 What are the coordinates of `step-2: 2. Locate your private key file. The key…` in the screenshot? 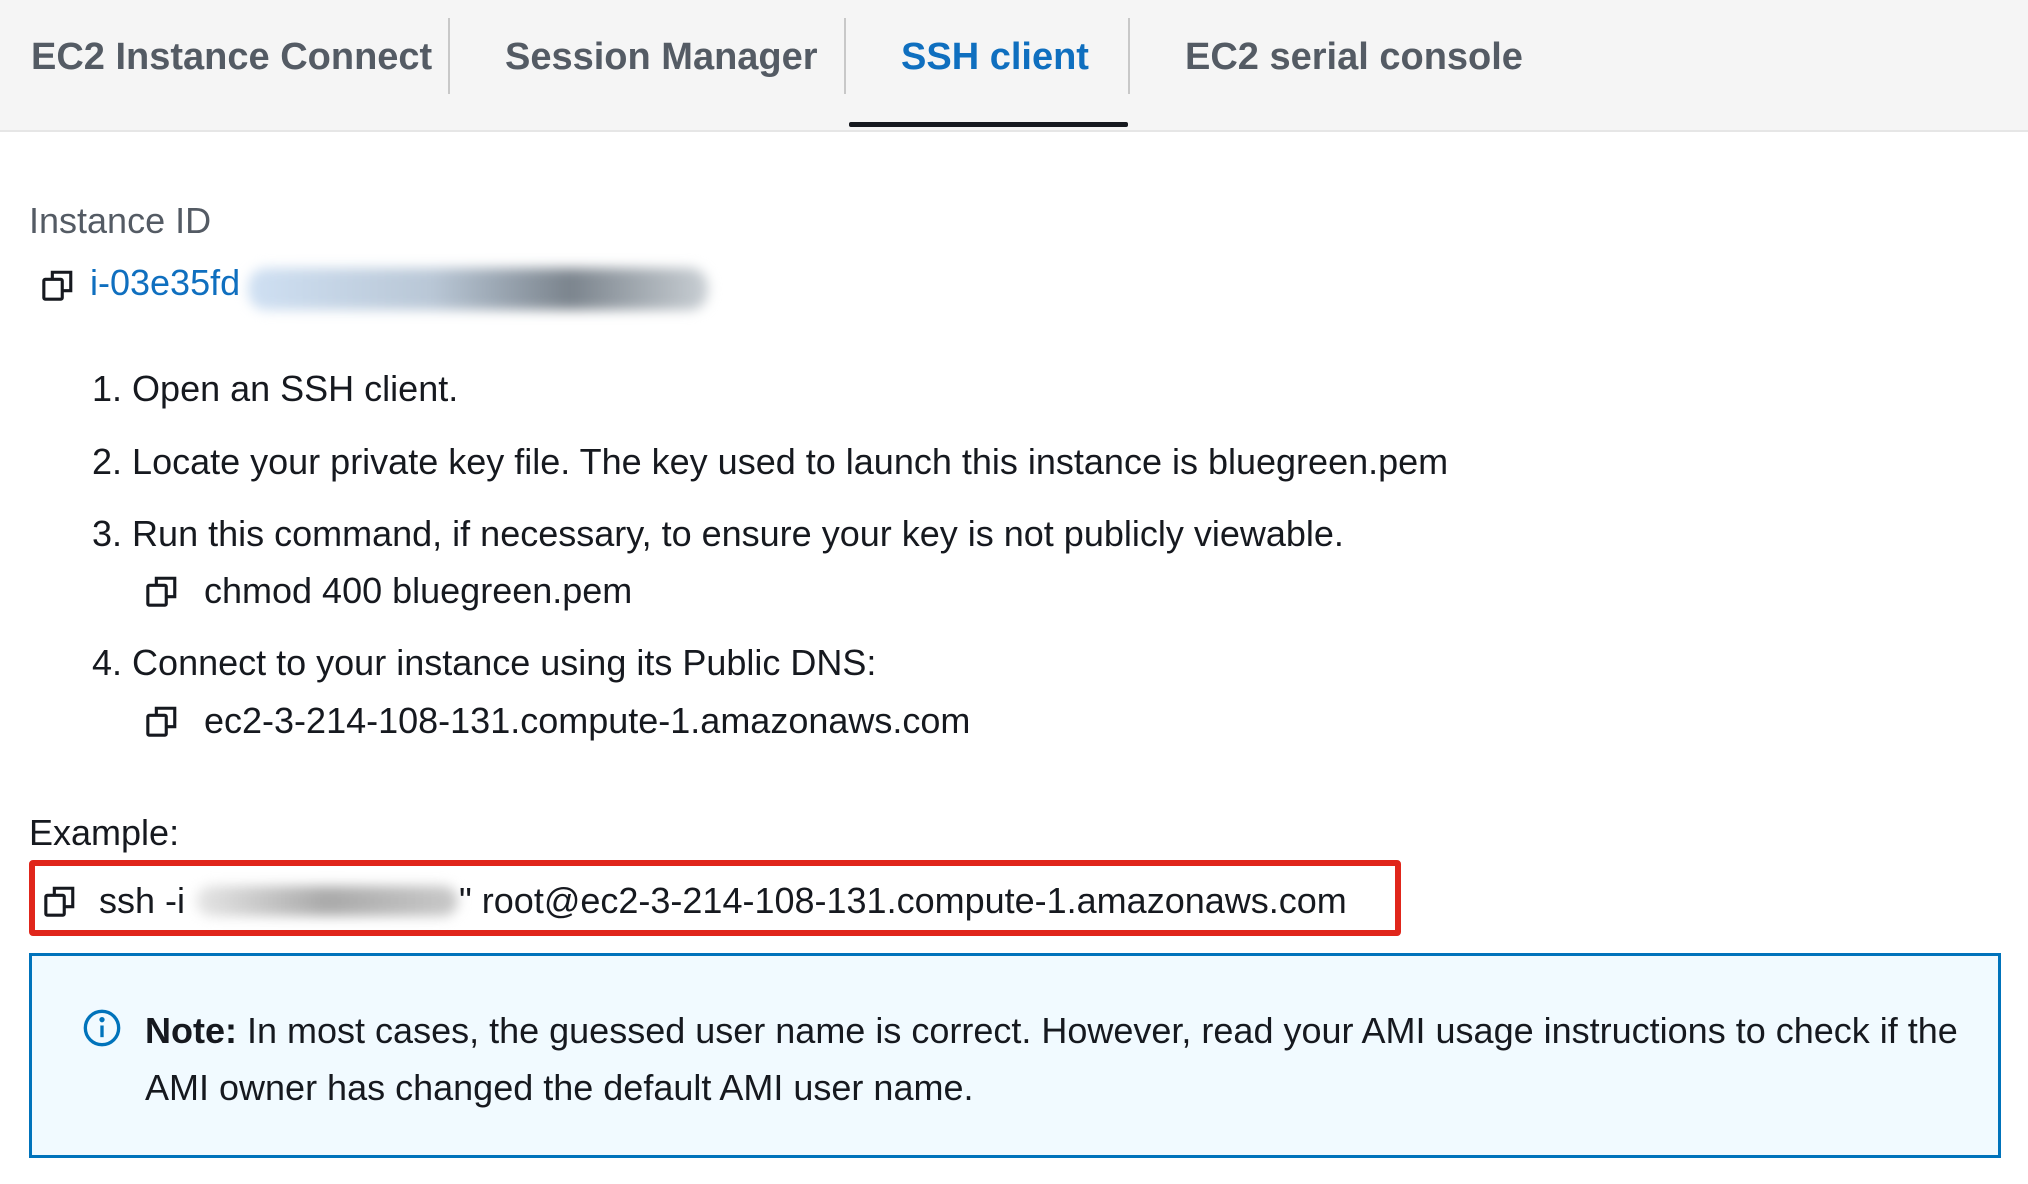 It's located at (770, 462).